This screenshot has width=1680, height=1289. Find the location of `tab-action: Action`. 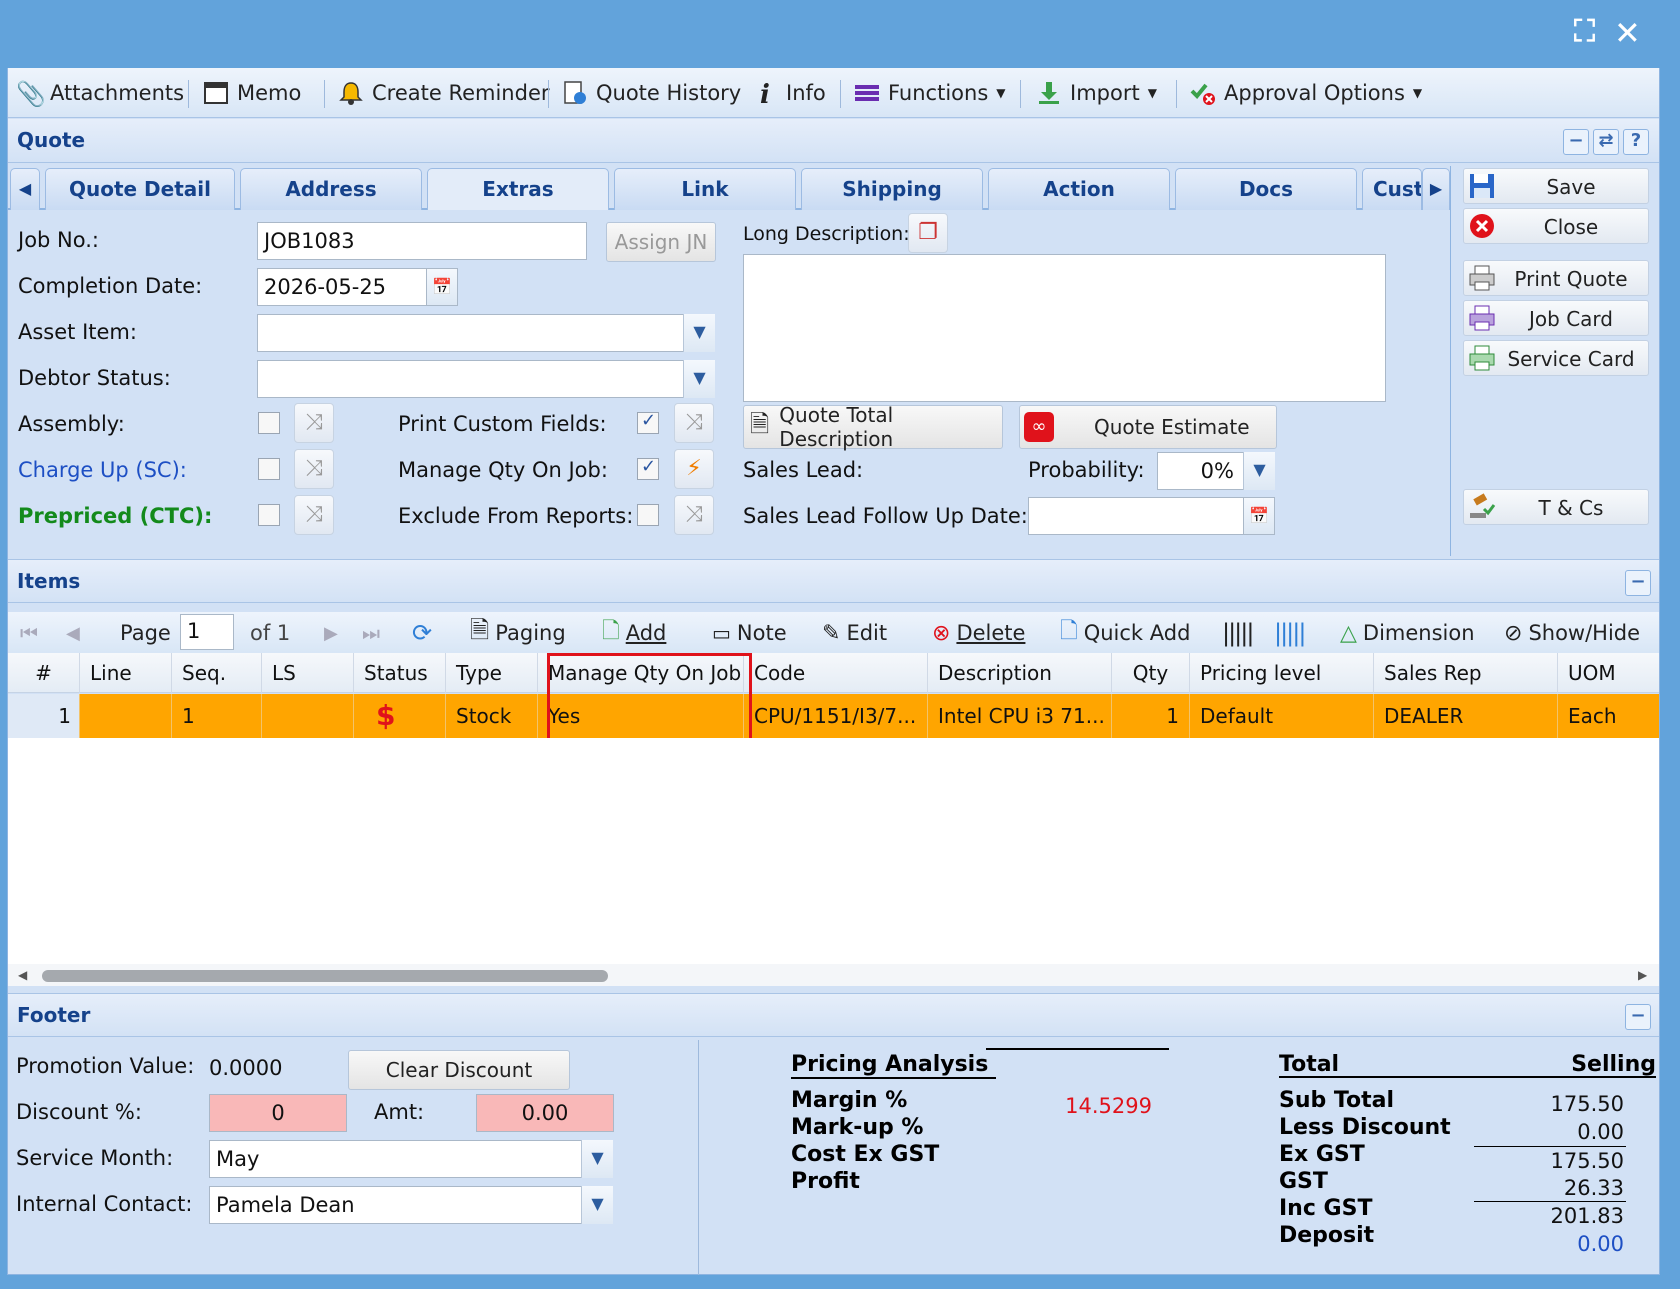

tab-action: Action is located at coordinates (1079, 189).